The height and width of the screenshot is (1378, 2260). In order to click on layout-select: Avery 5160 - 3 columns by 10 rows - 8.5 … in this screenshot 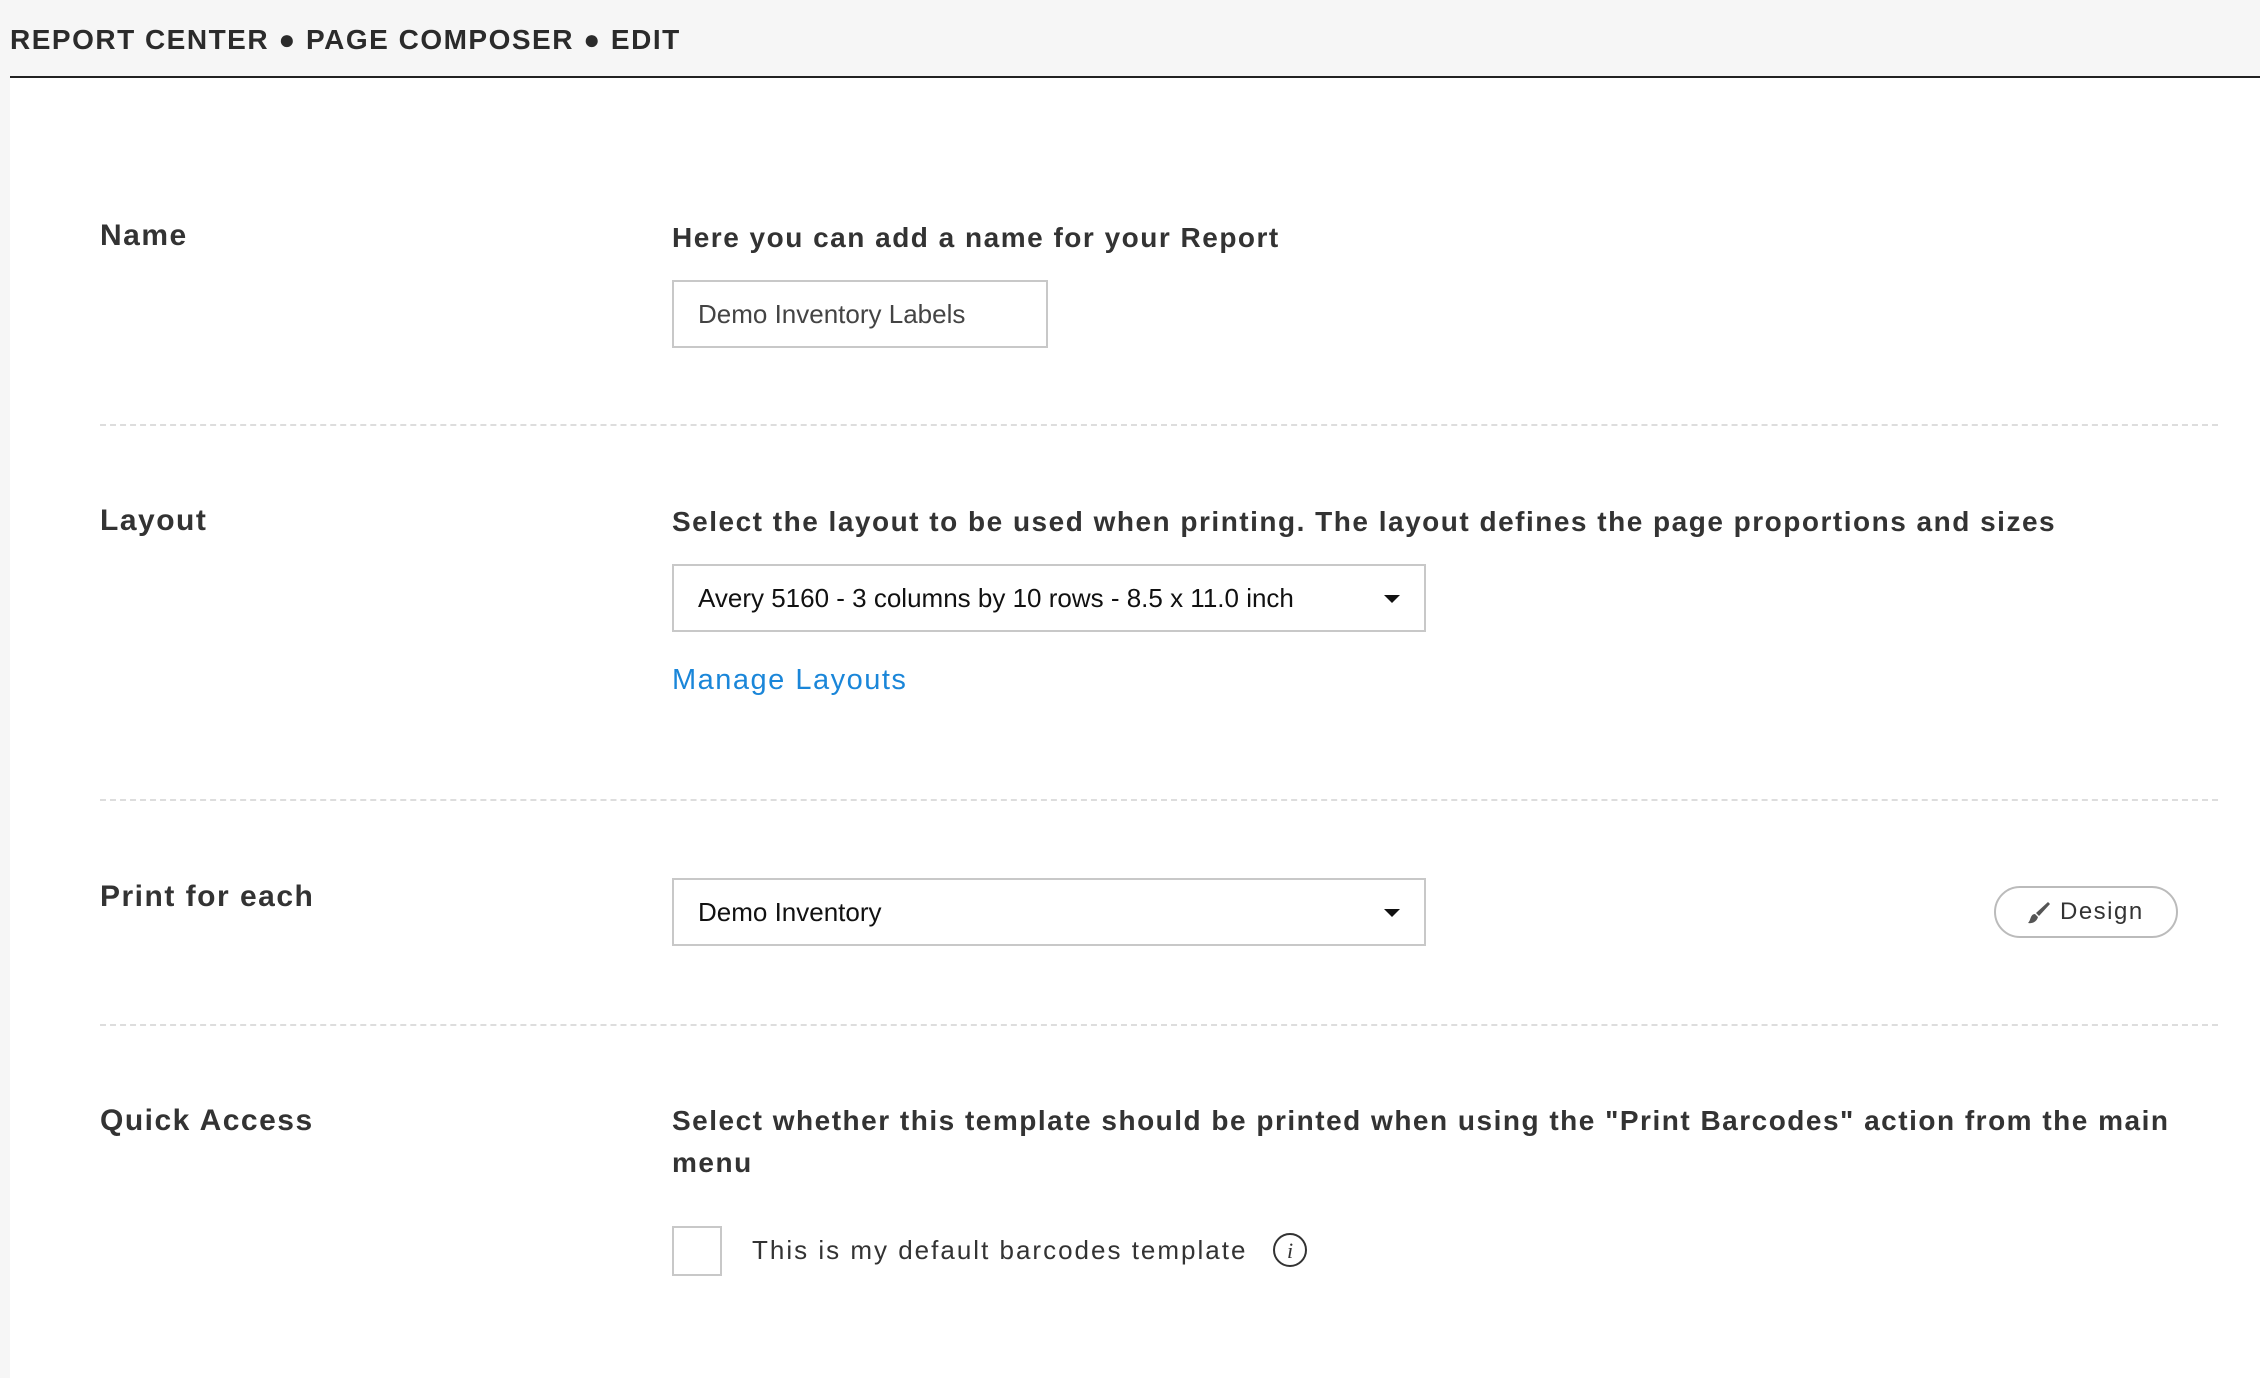, I will do `click(1049, 598)`.